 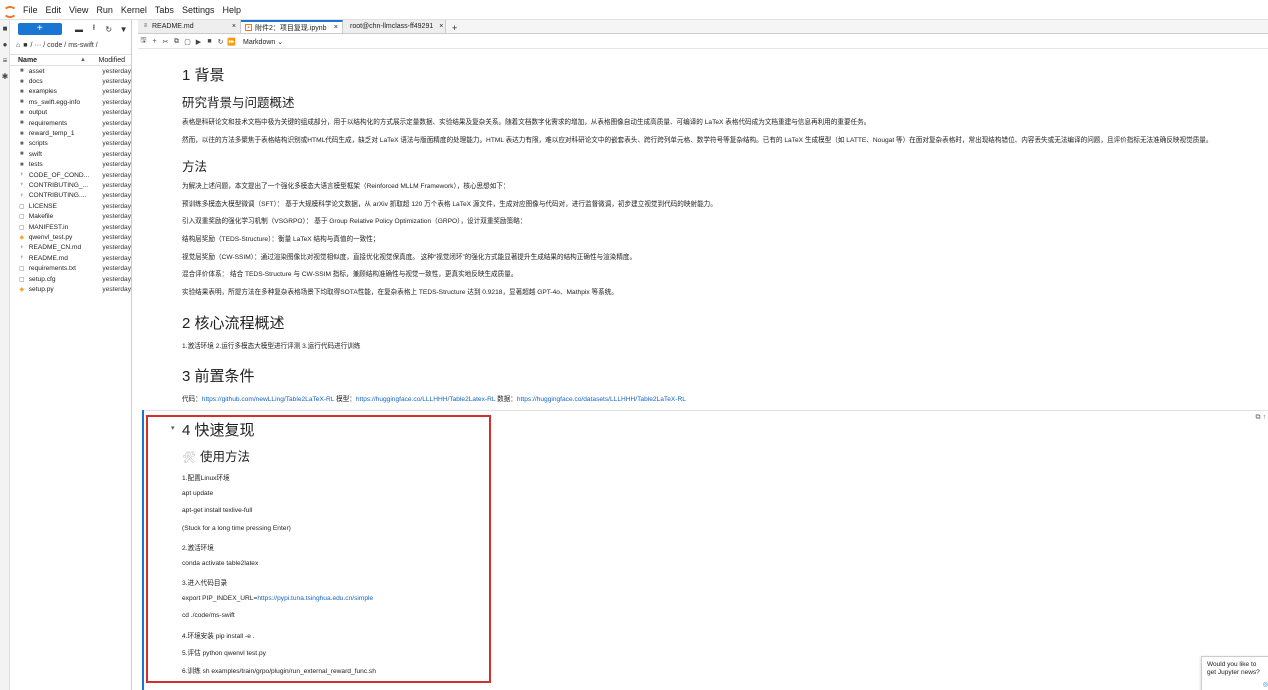 I want to click on column-modified: Modified, so click(x=113, y=60).